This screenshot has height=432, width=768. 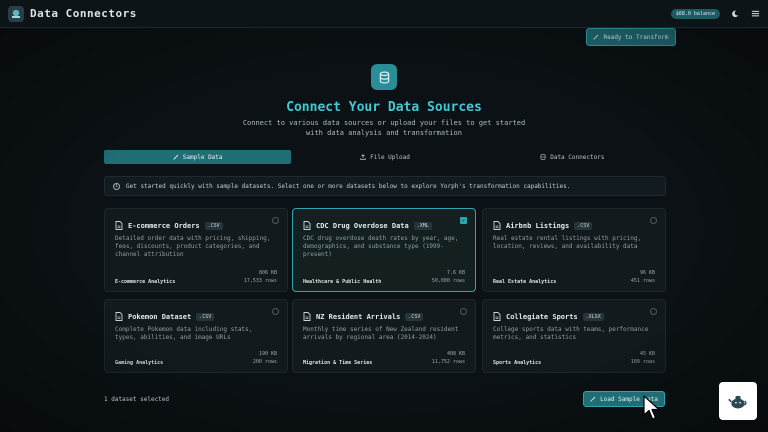 I want to click on theme-toggle-moon-icon, so click(x=735, y=14).